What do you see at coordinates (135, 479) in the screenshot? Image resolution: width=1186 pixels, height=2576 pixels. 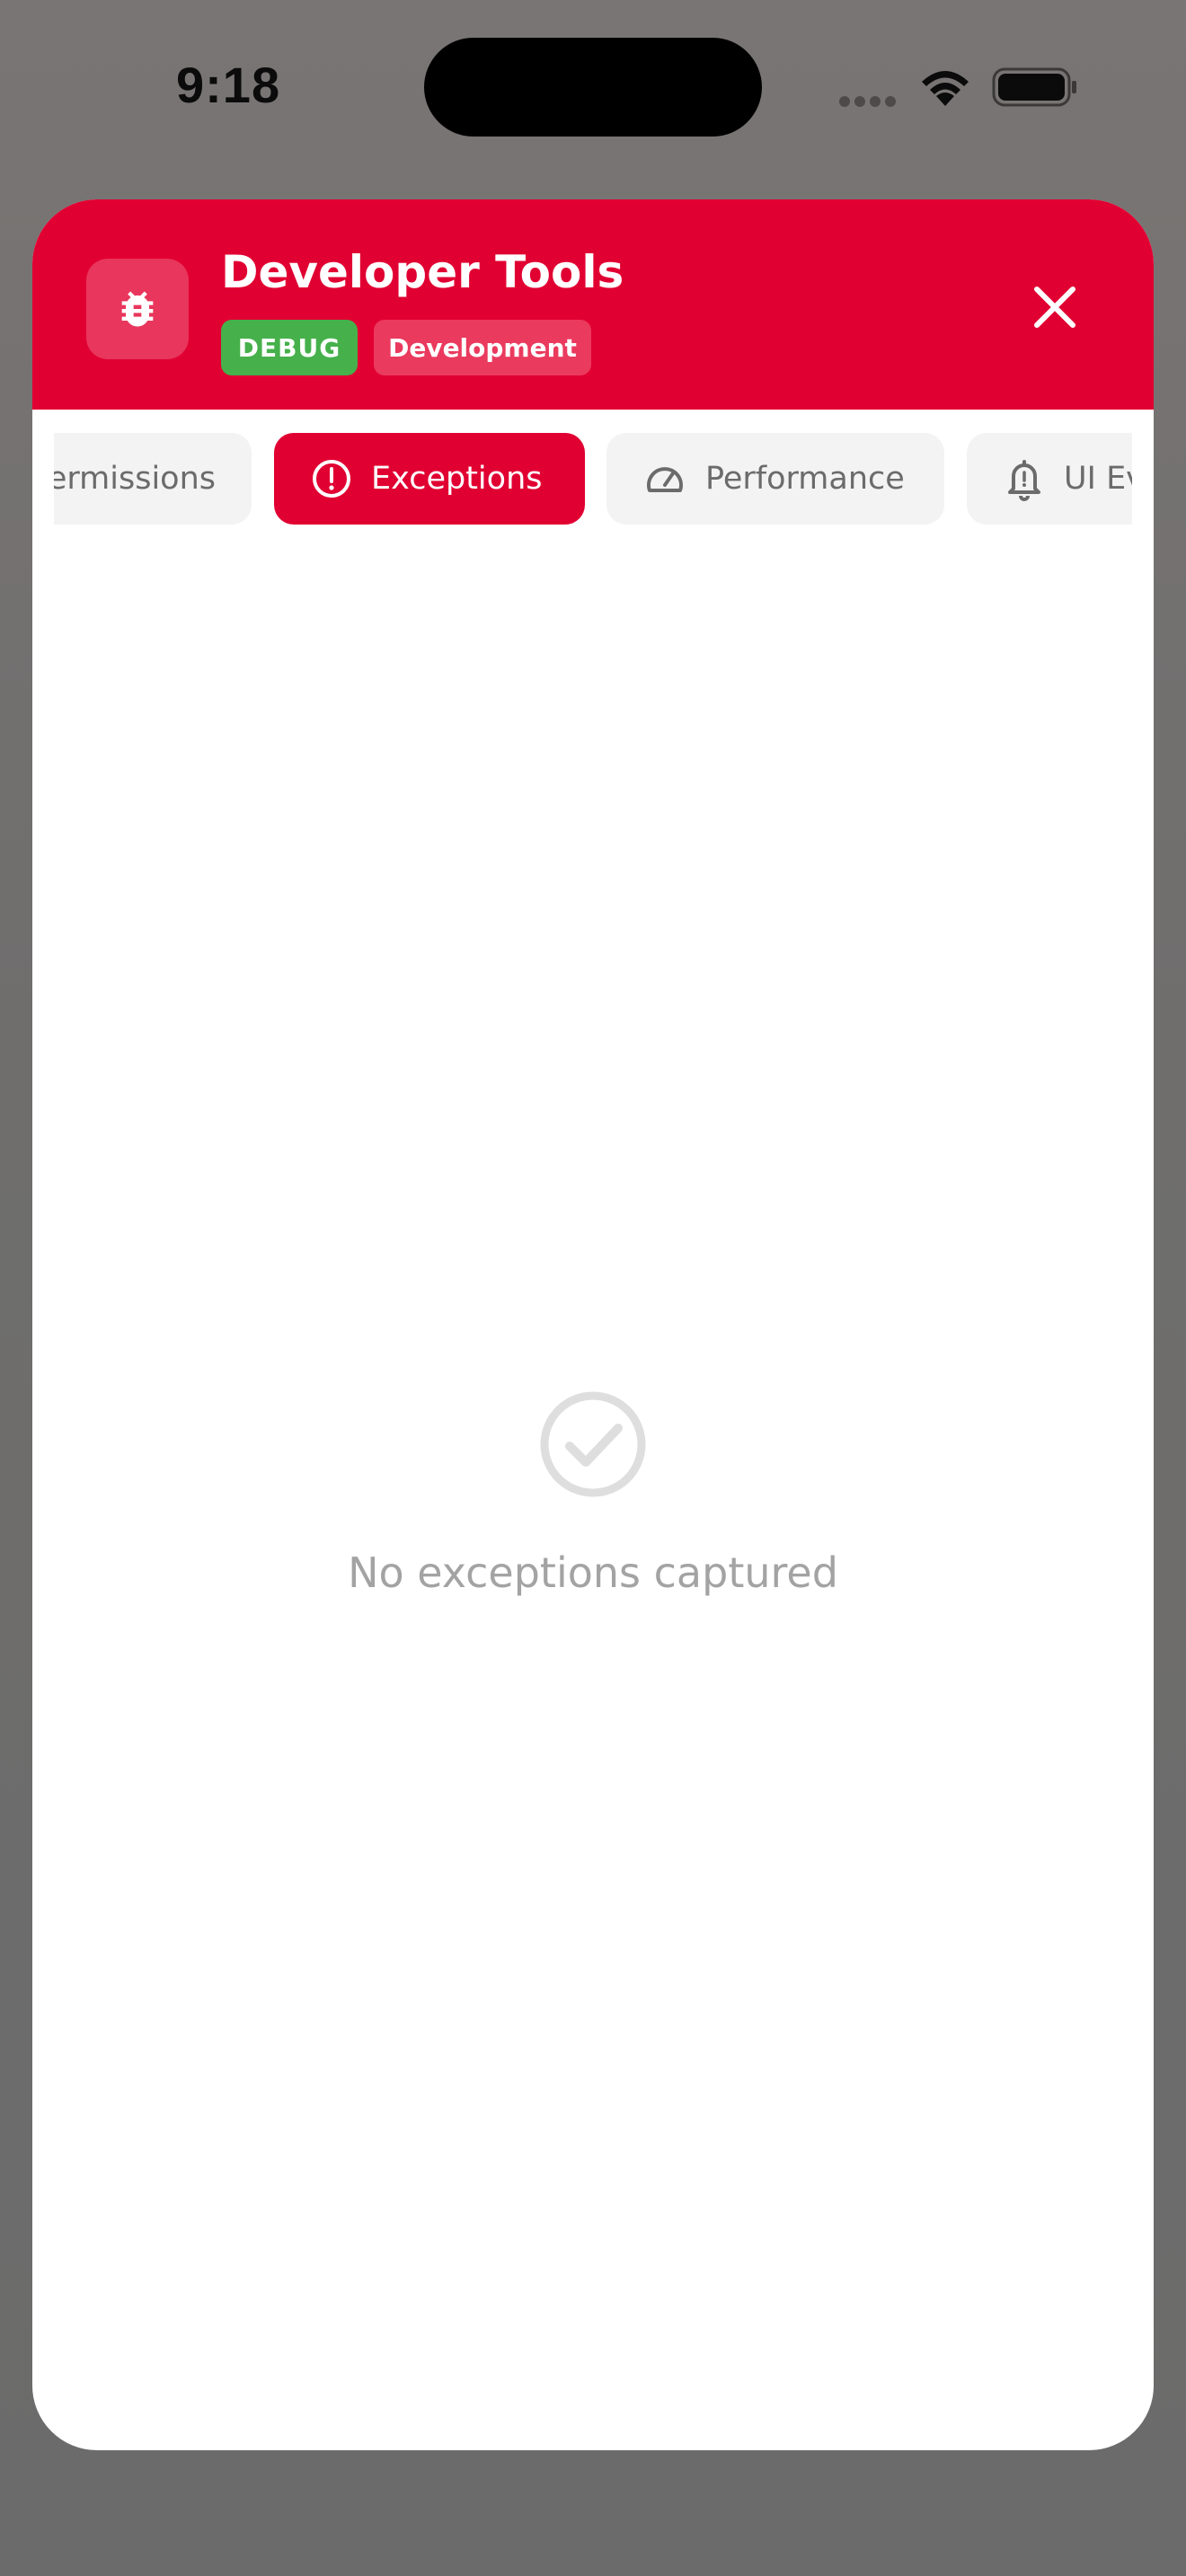 I see `tab-label: Permissions` at bounding box center [135, 479].